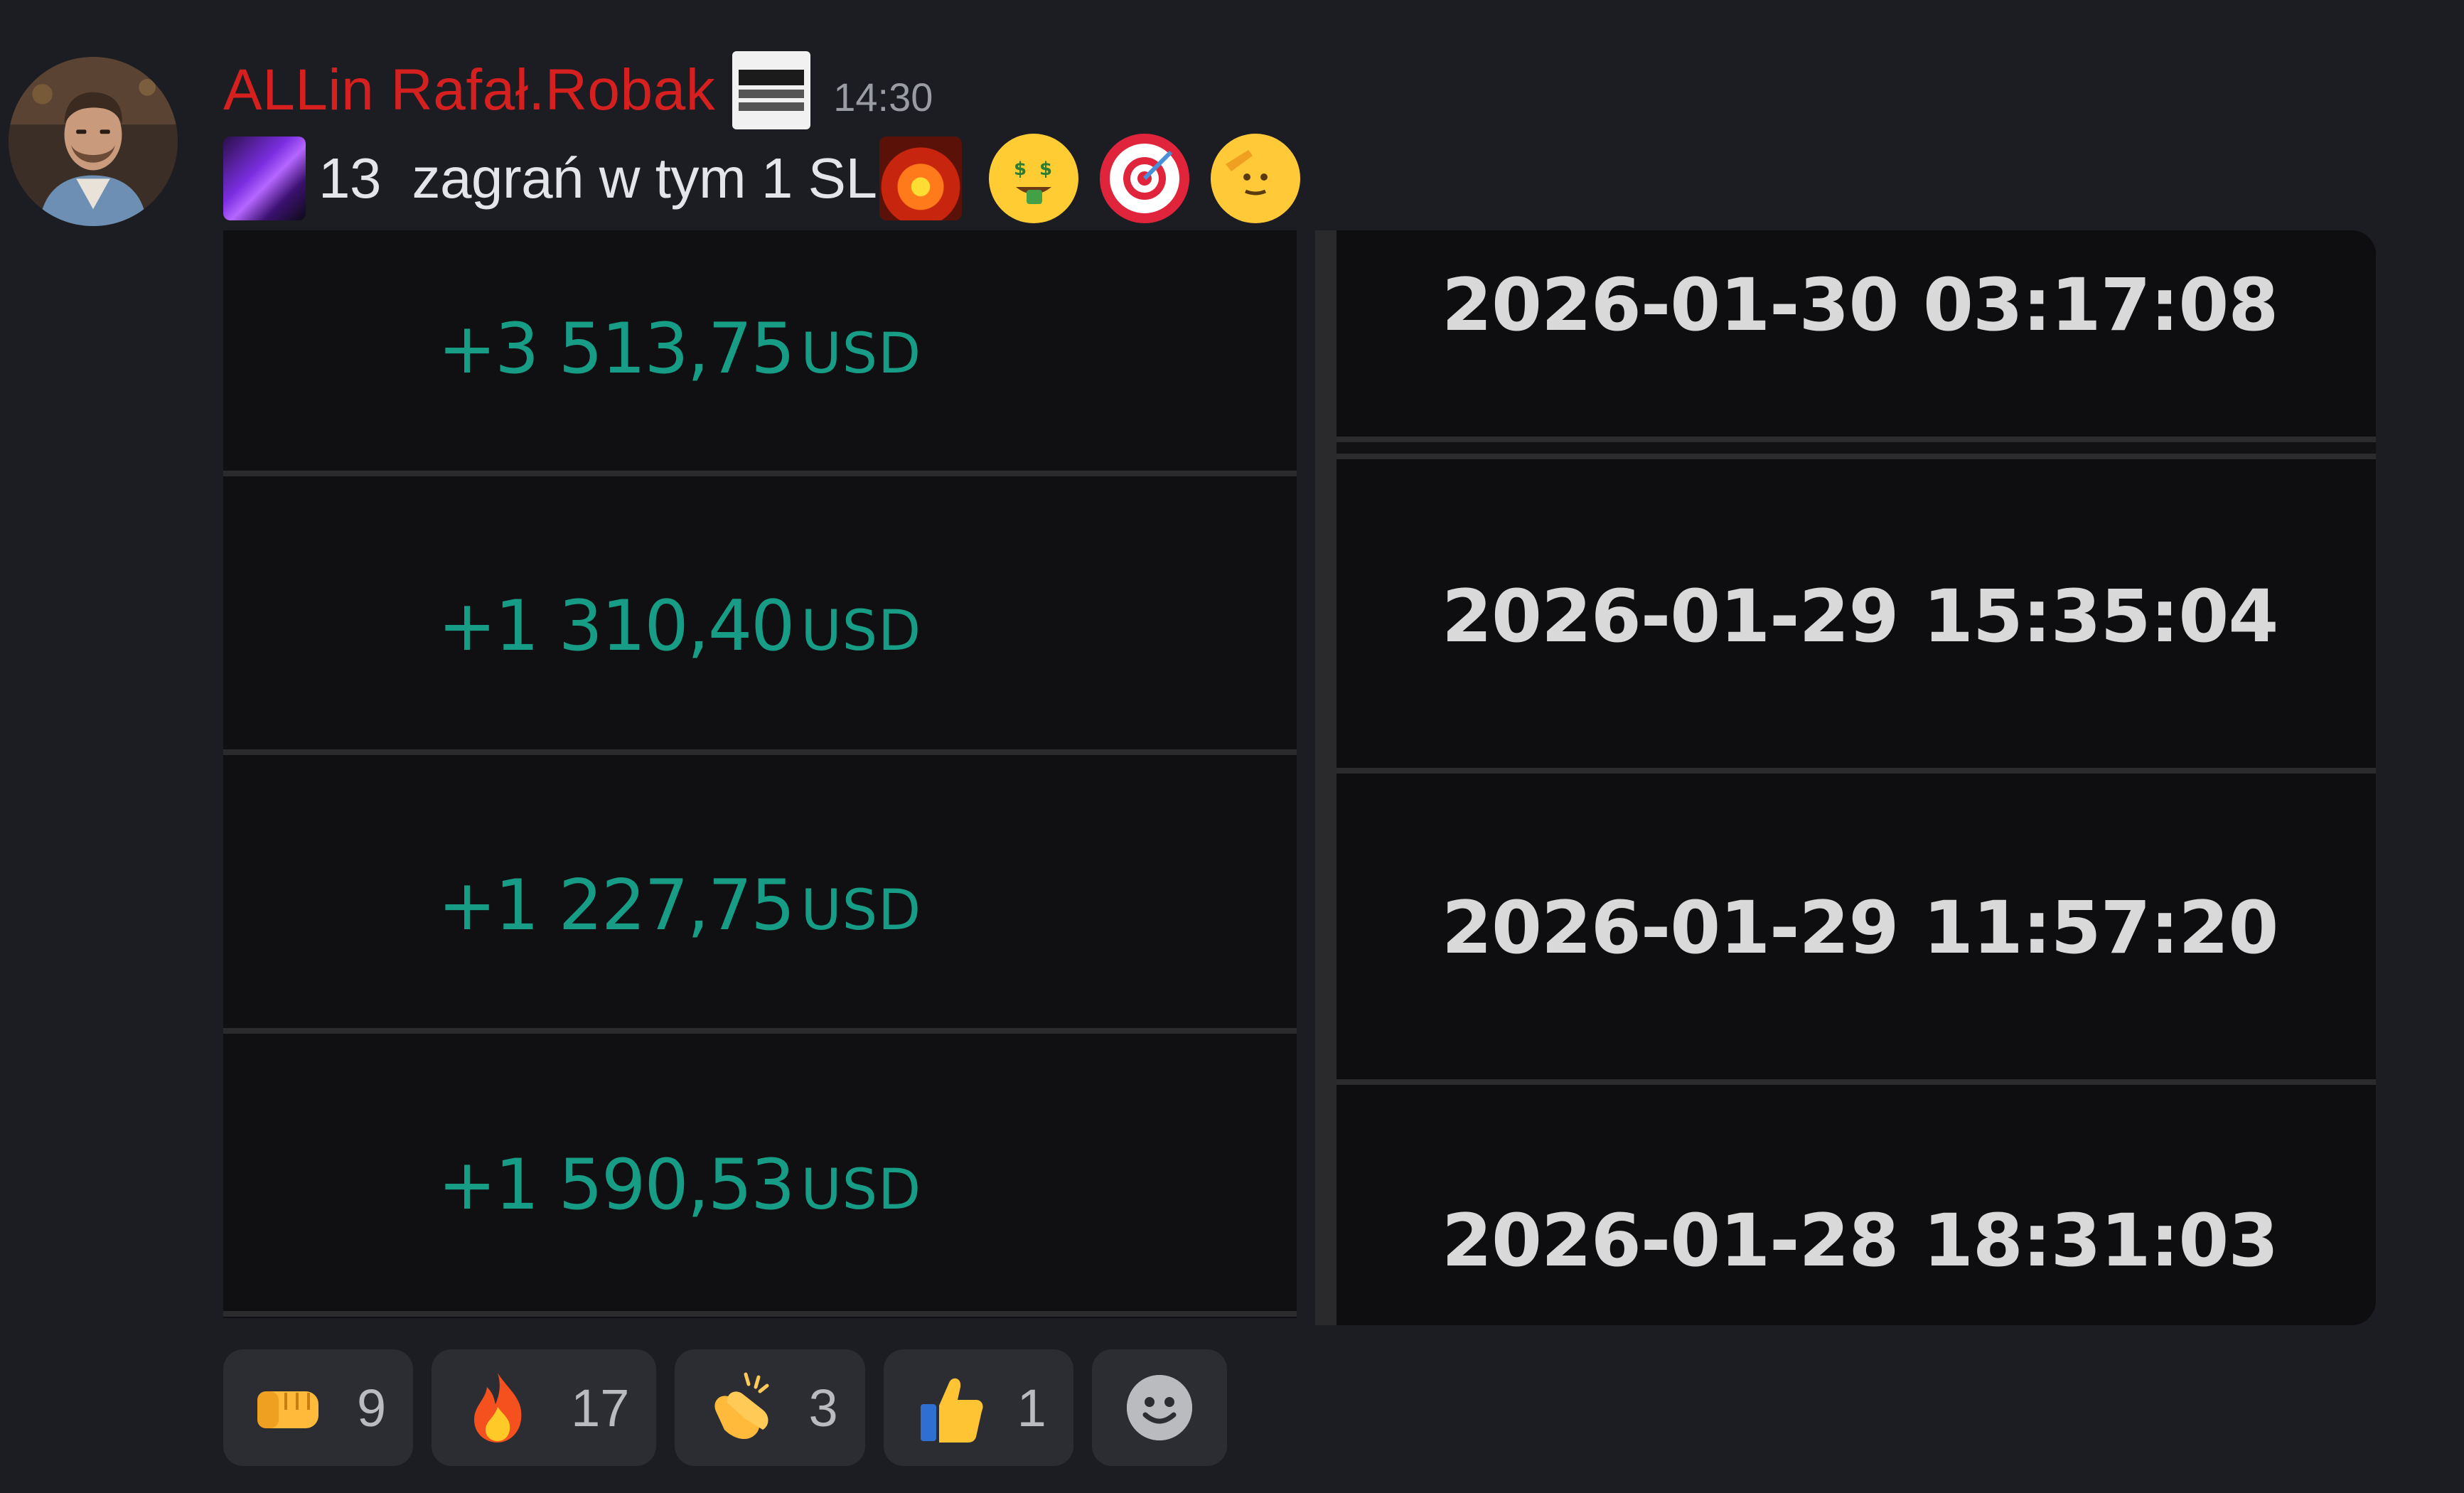 The image size is (2464, 1493). I want to click on trade-datetime: 2026-01-29 11:57:20, so click(1860, 928).